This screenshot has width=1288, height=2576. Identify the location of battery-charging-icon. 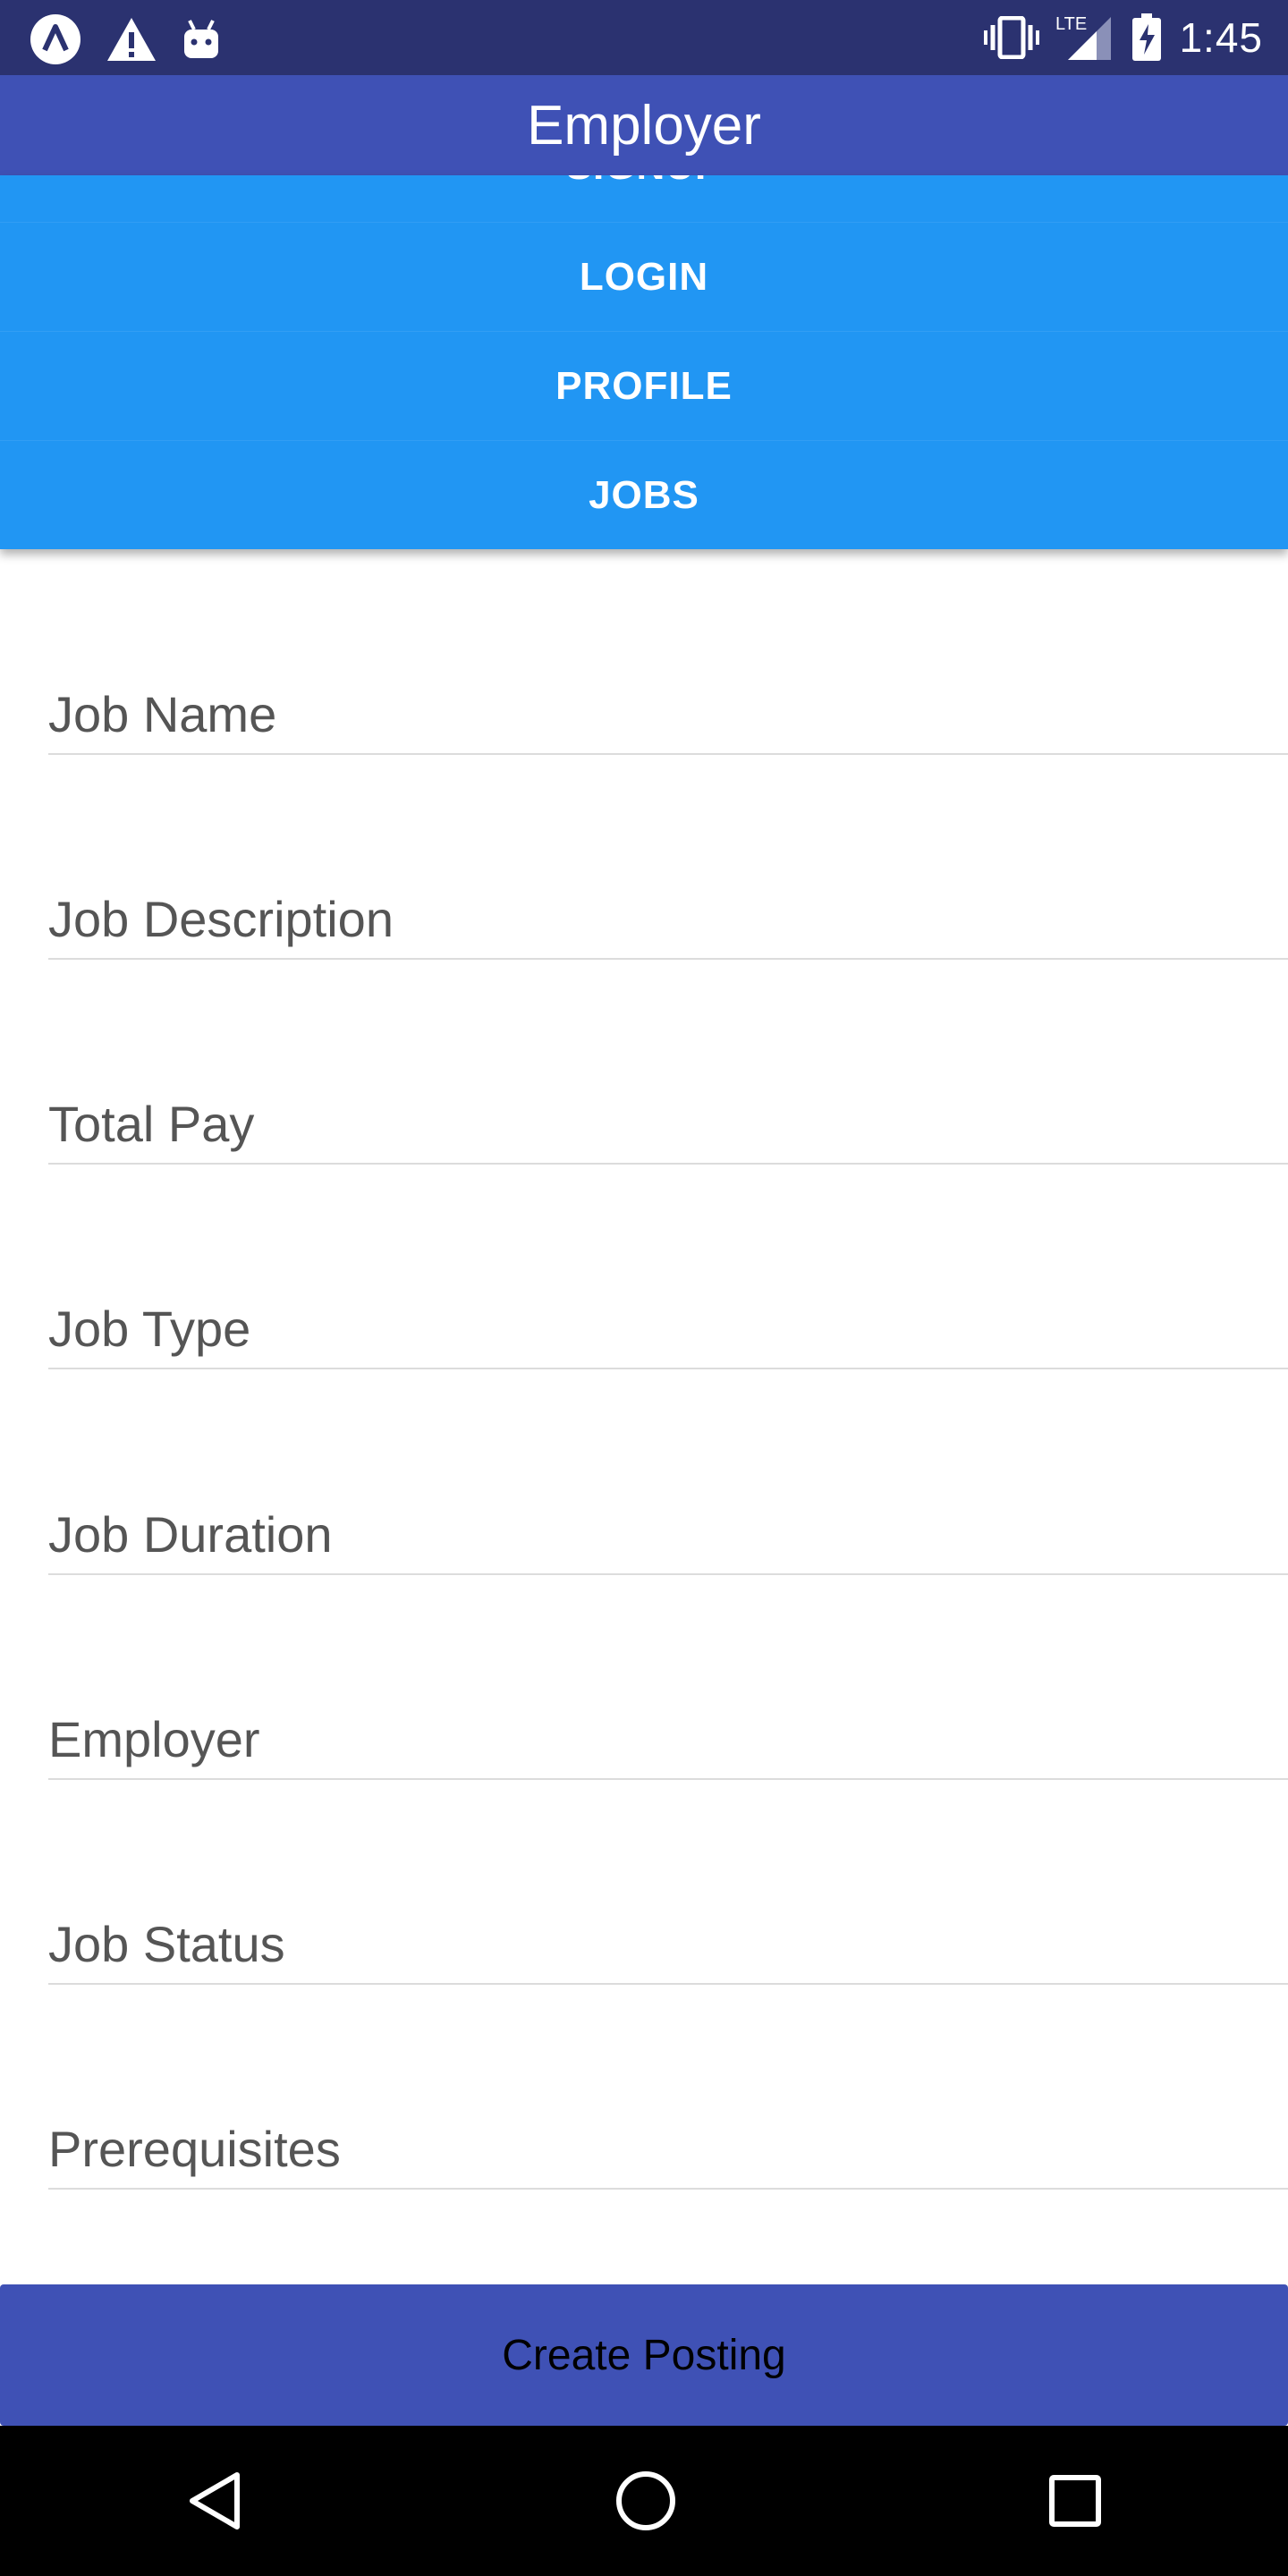
(1147, 37).